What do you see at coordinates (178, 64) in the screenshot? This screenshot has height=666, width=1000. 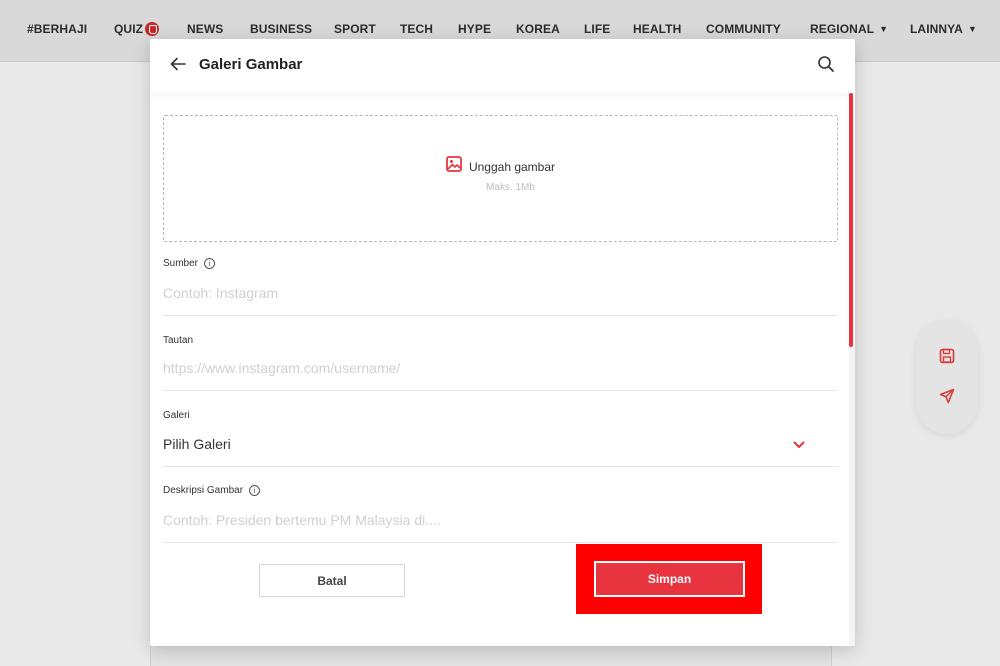 I see `back-arrow-icon` at bounding box center [178, 64].